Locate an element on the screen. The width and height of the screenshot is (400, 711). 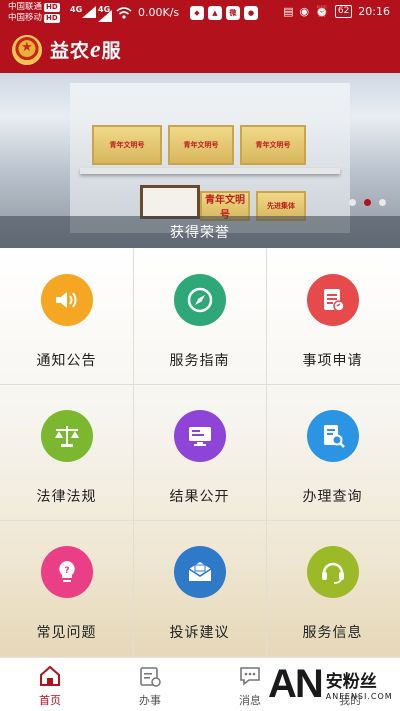
system-icons: ▤ ◉ ⏰ 62 20:16 is located at coordinates (336, 11).